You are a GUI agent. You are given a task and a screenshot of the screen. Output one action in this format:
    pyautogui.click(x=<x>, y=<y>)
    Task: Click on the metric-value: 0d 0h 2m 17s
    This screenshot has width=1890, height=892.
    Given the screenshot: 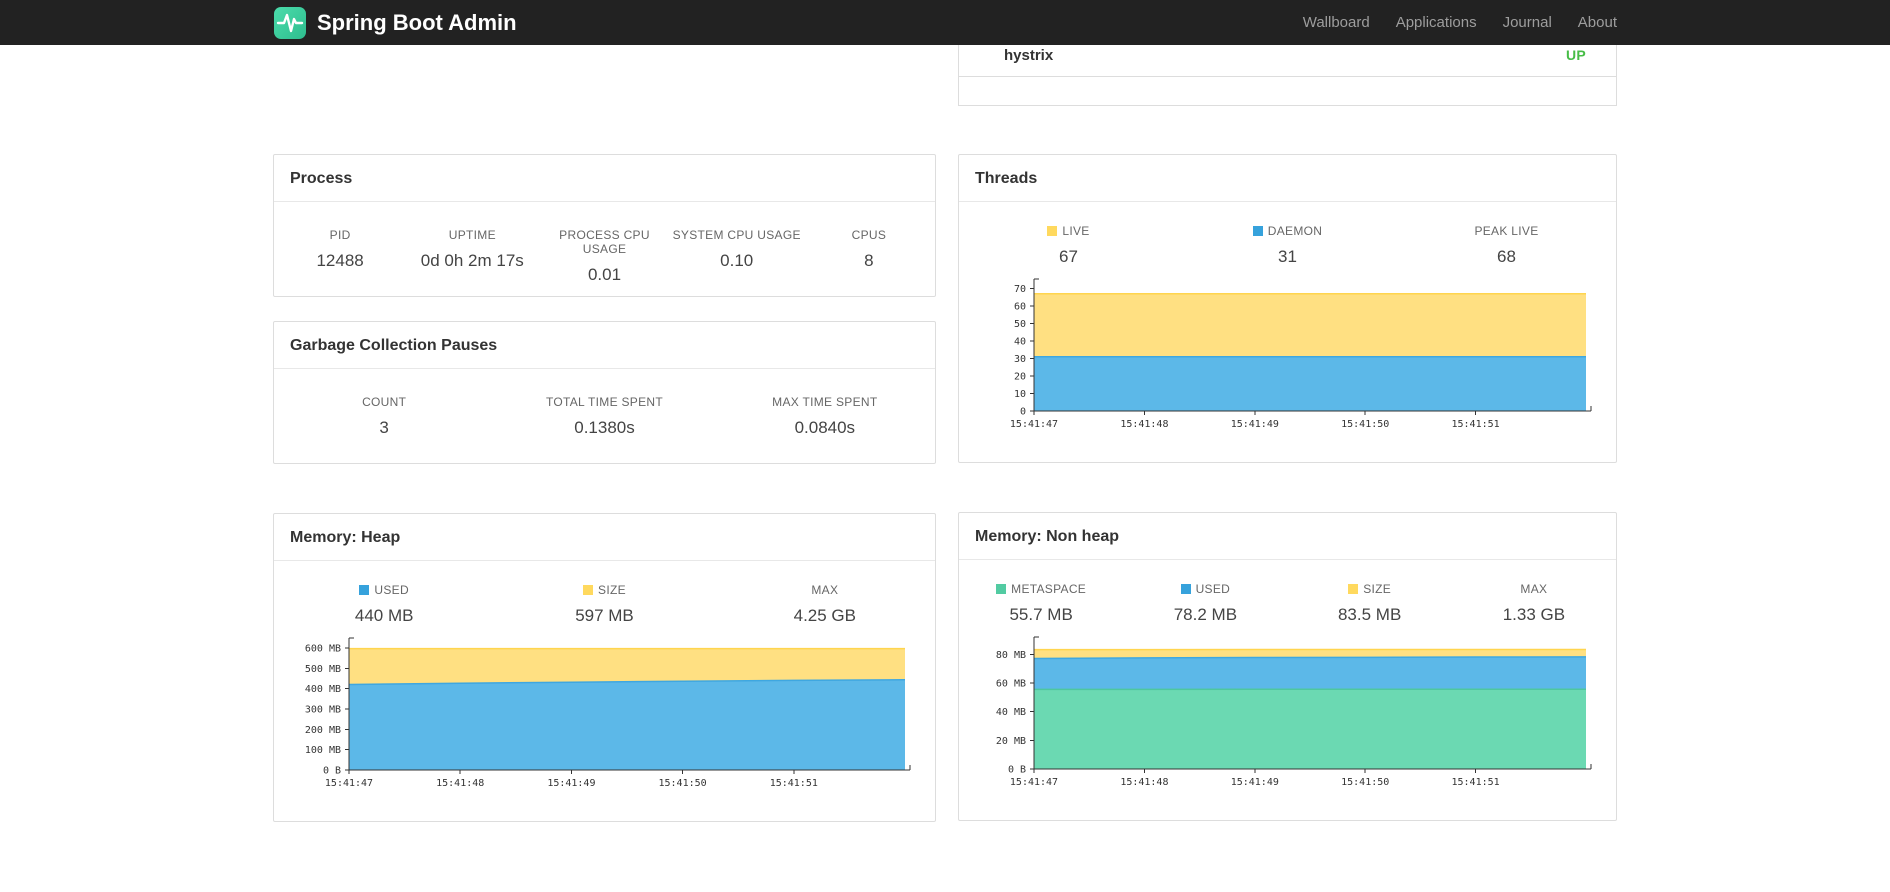 What is the action you would take?
    pyautogui.click(x=472, y=260)
    